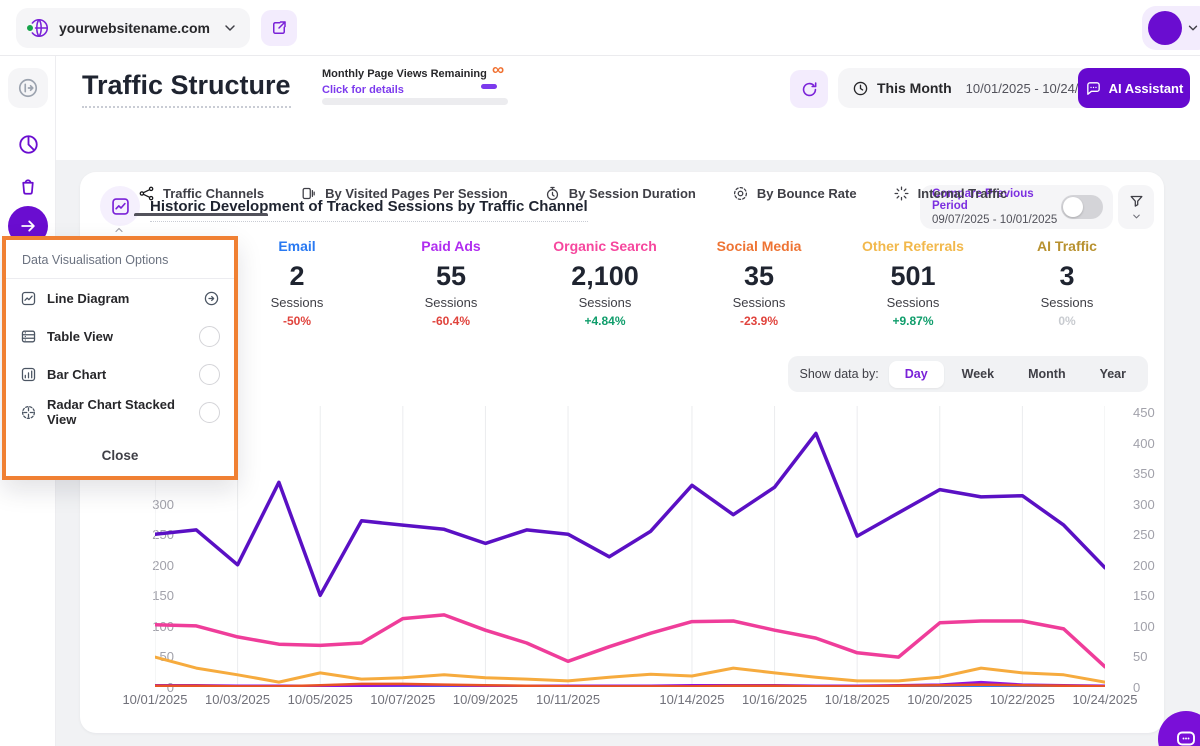 This screenshot has height=746, width=1200. What do you see at coordinates (1105, 699) in the screenshot?
I see `x-tick-label: 10/24/2025` at bounding box center [1105, 699].